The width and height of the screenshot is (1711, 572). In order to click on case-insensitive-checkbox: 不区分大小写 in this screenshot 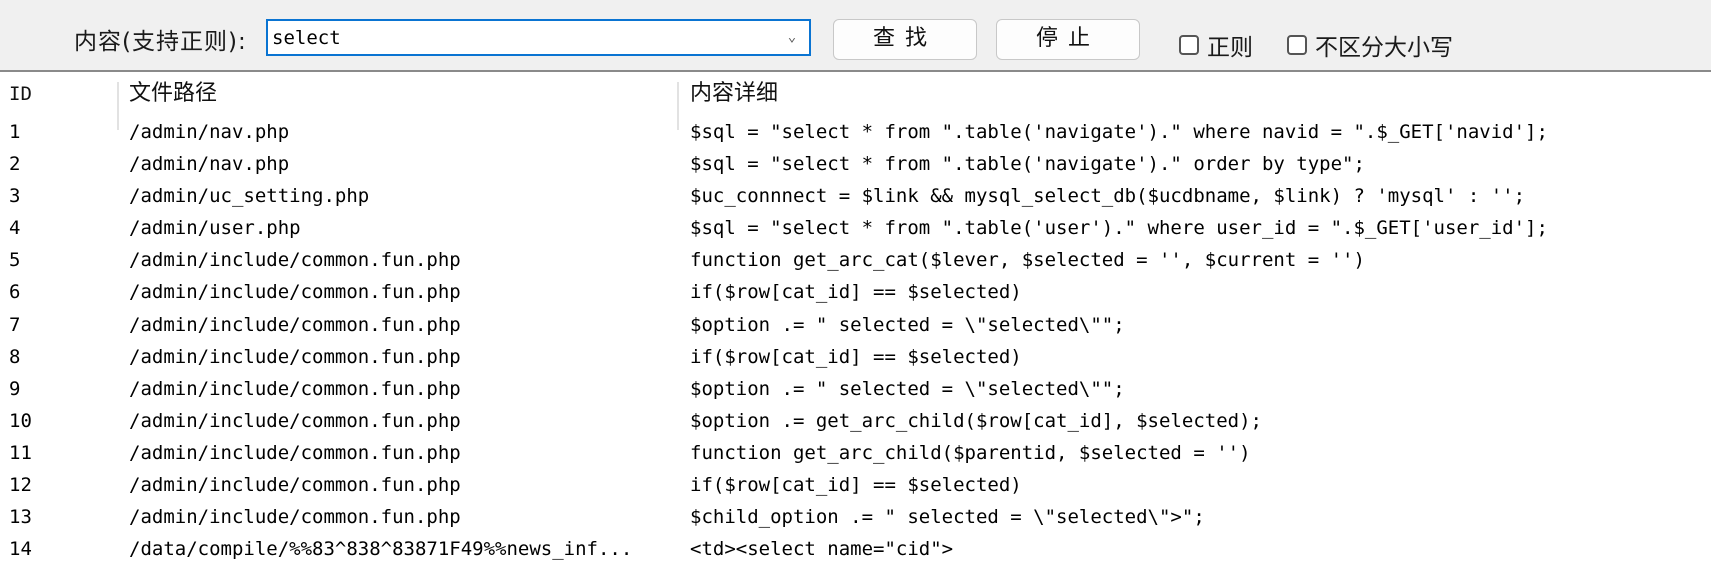, I will do `click(1370, 45)`.